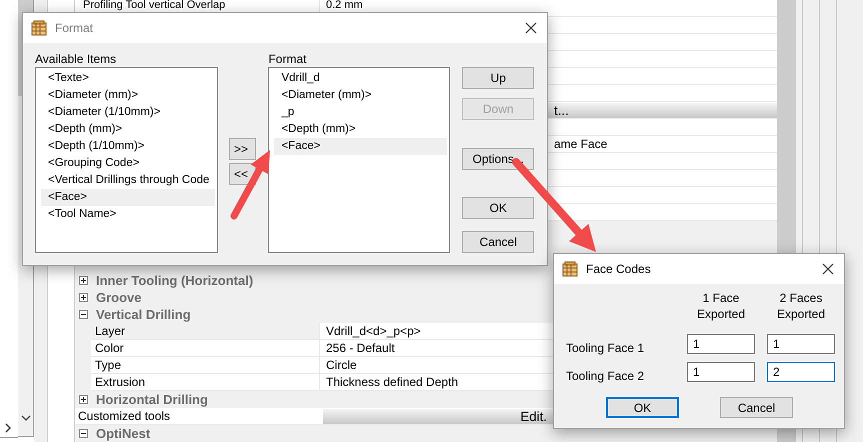  What do you see at coordinates (128, 146) in the screenshot?
I see `list-item: <Depth (1/10mm)>` at bounding box center [128, 146].